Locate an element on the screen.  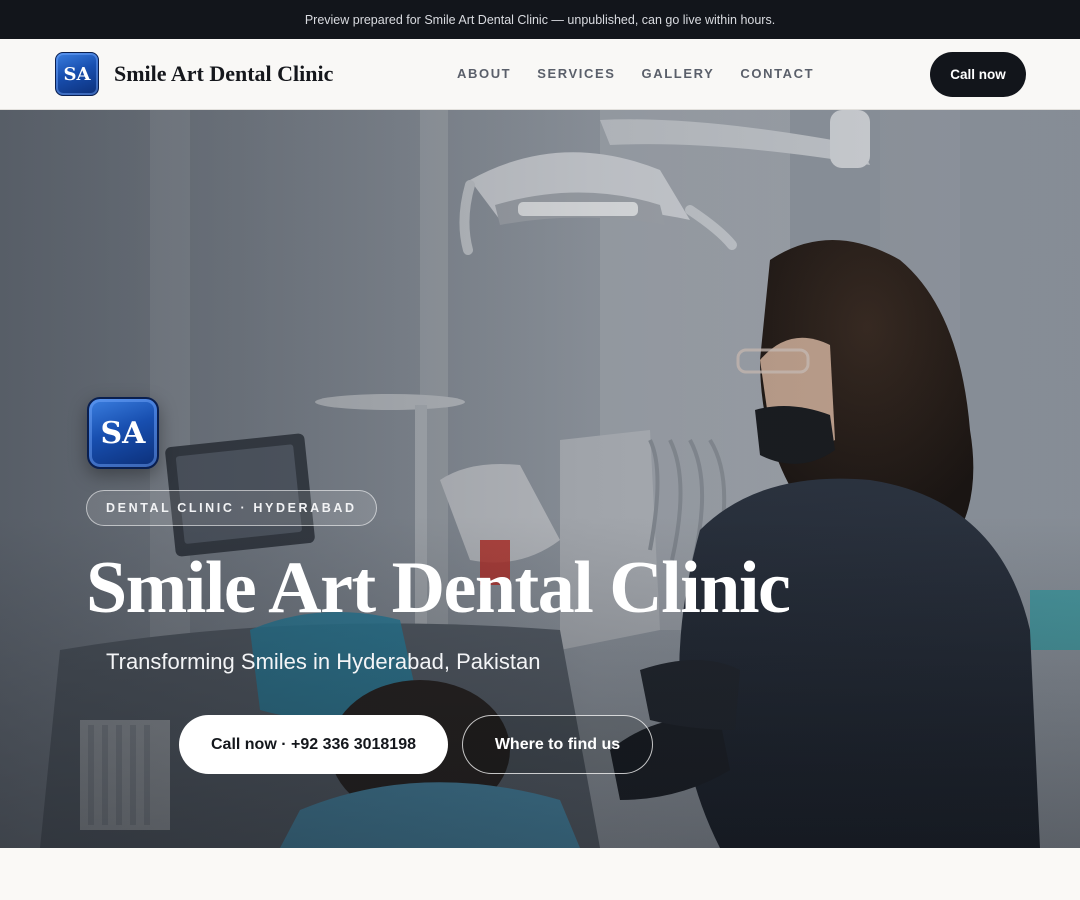
nav-about: ABOUT is located at coordinates (484, 73).